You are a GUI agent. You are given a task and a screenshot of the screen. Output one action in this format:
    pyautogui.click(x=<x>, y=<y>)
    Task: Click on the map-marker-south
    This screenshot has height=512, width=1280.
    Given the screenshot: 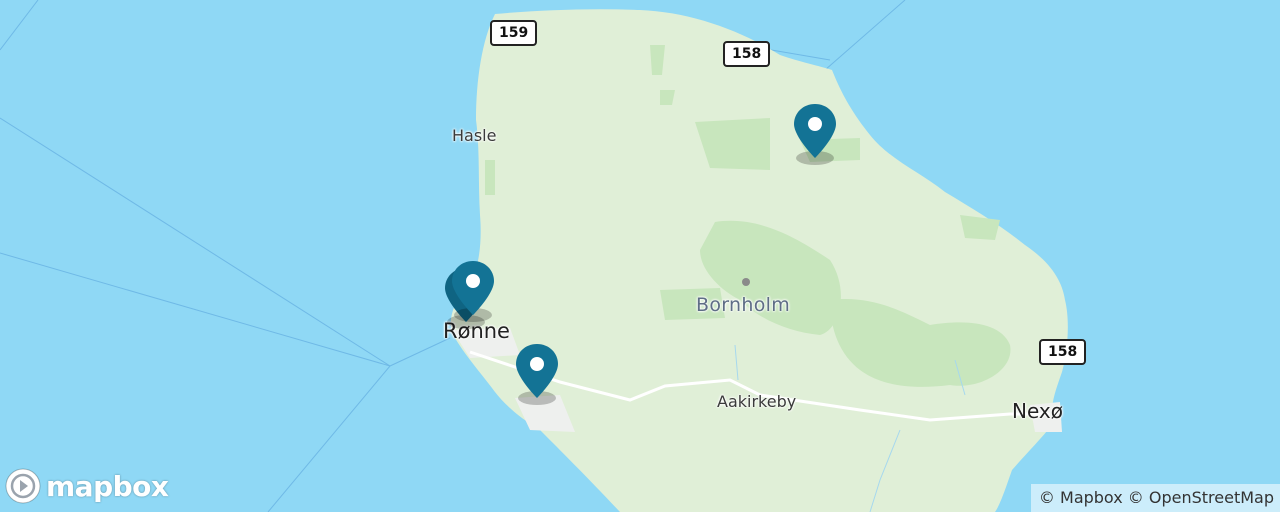 What is the action you would take?
    pyautogui.click(x=537, y=373)
    